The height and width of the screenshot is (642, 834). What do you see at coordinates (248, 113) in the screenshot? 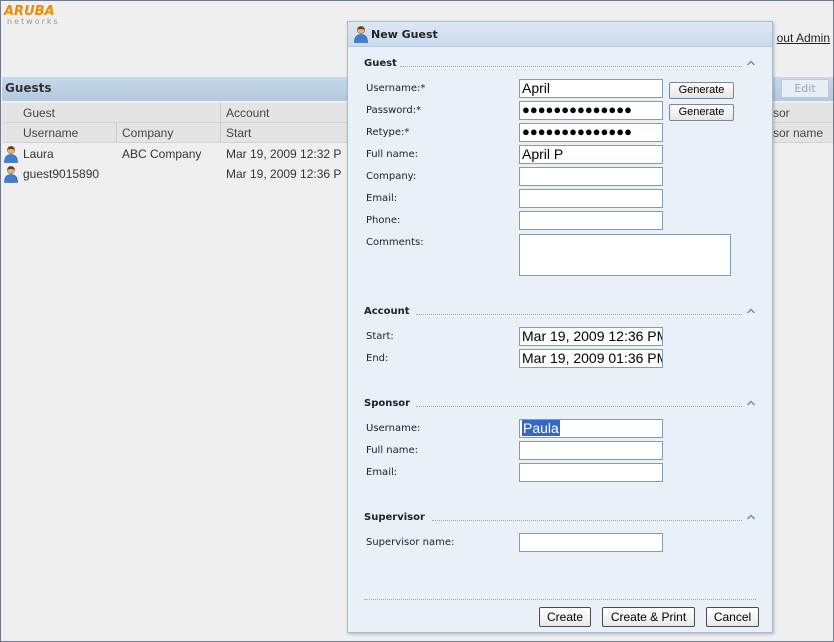
I see `group-header-account: Account` at bounding box center [248, 113].